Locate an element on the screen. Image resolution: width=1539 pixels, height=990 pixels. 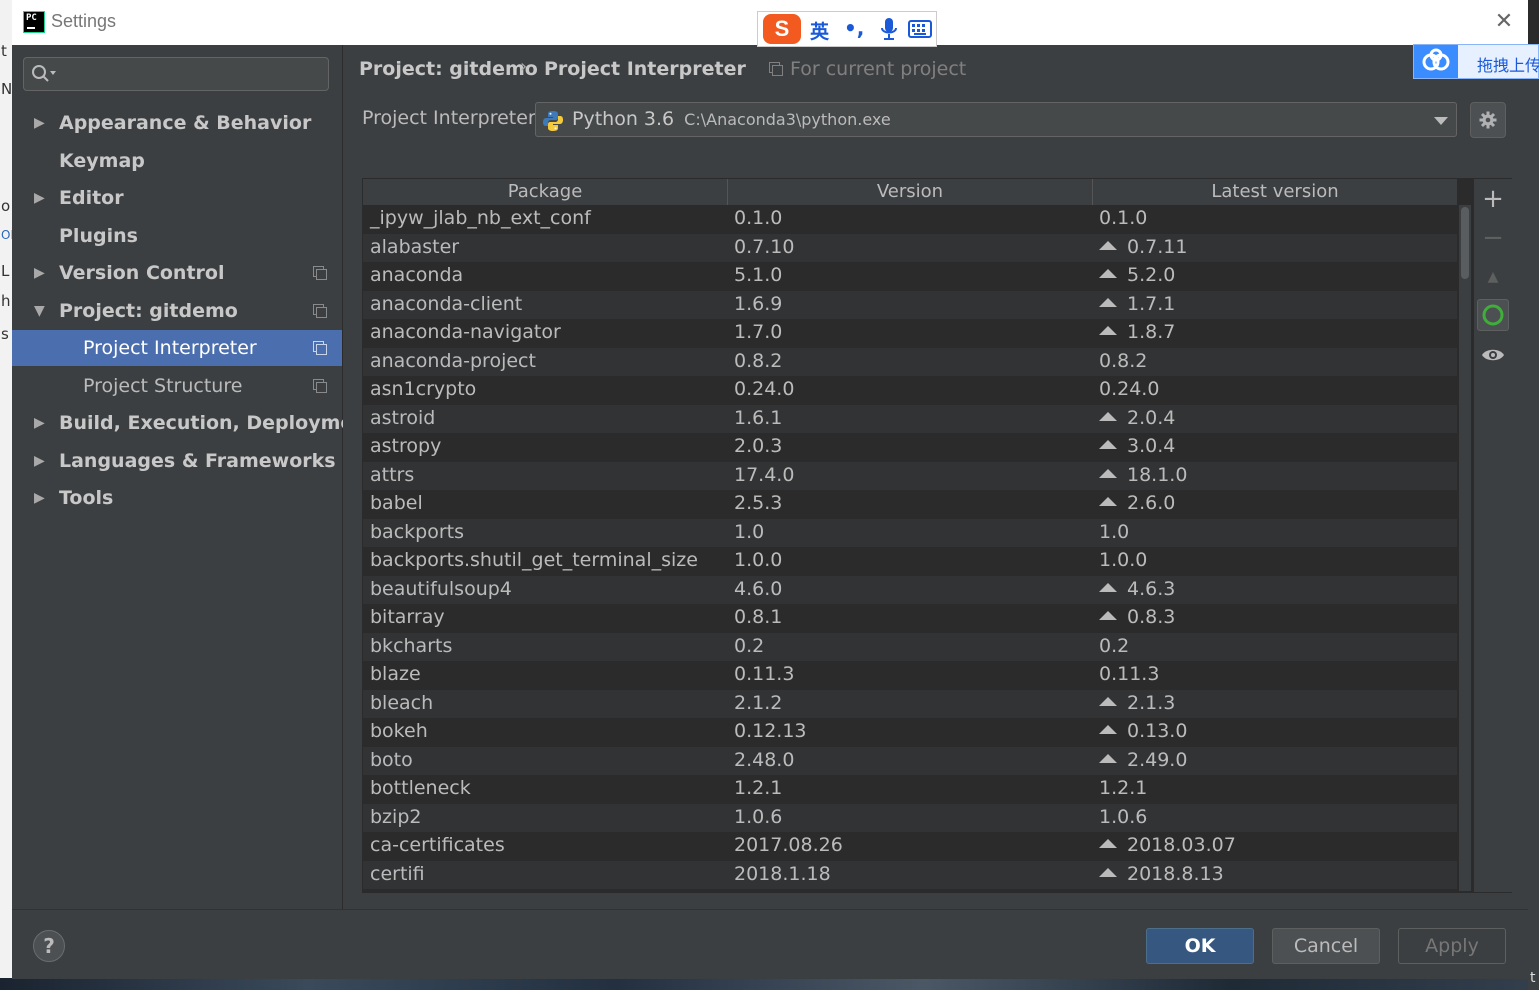
table-row: asn1crypto 0.24.0 0.24.0 is located at coordinates (910, 390).